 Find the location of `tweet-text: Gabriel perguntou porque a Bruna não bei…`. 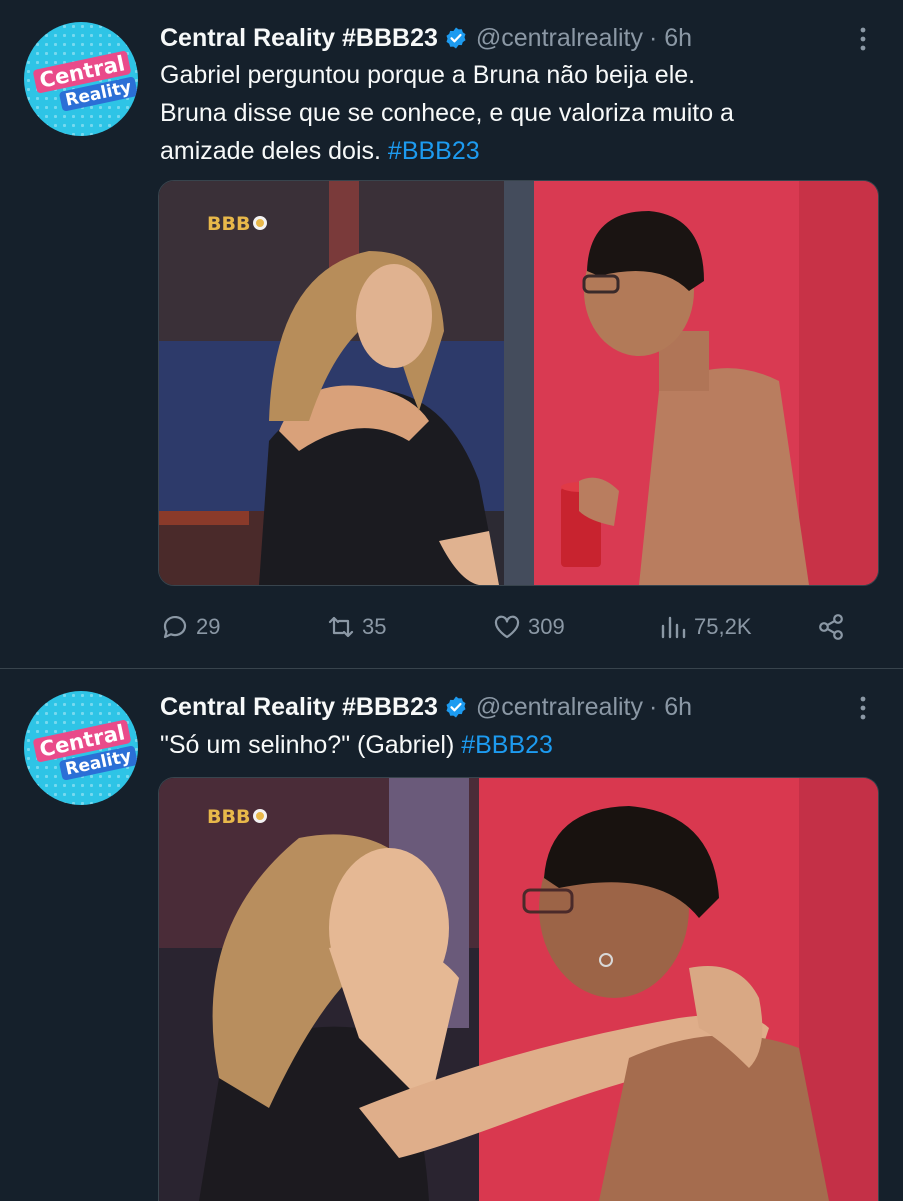

tweet-text: Gabriel perguntou porque a Bruna não bei… is located at coordinates (510, 113).